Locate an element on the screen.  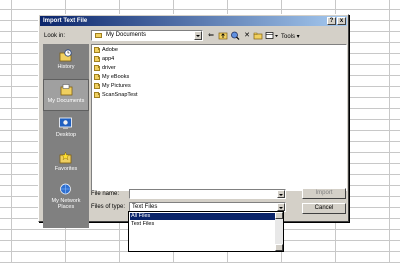
search-web-icon is located at coordinates (235, 35).